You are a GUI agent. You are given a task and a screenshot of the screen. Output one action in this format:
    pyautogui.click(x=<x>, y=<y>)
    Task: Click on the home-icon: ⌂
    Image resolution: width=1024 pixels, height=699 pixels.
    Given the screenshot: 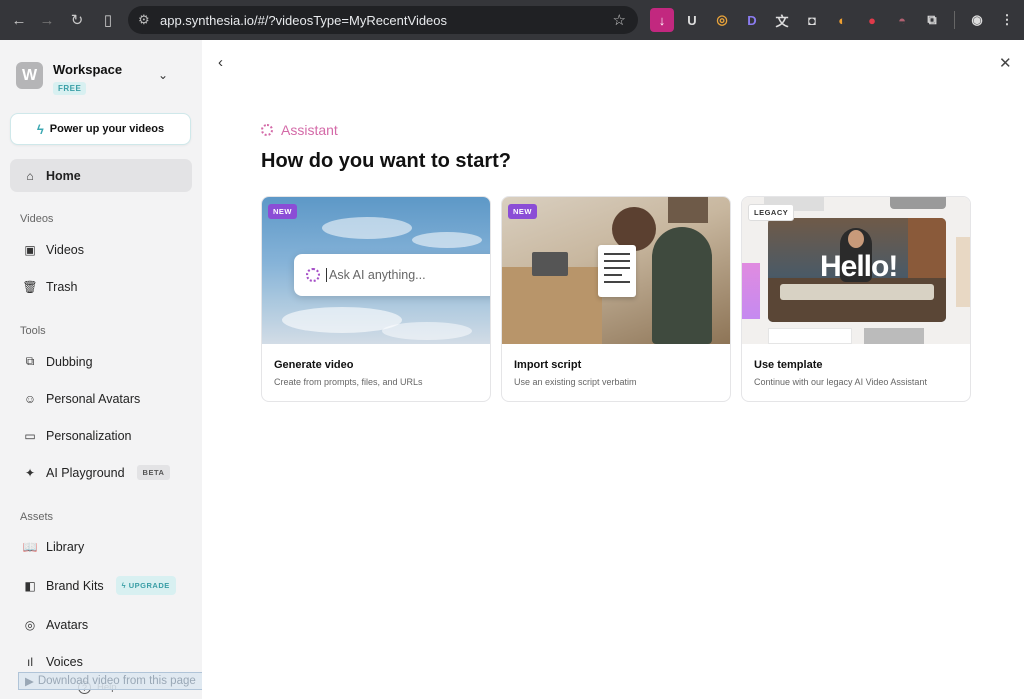 What is the action you would take?
    pyautogui.click(x=30, y=175)
    